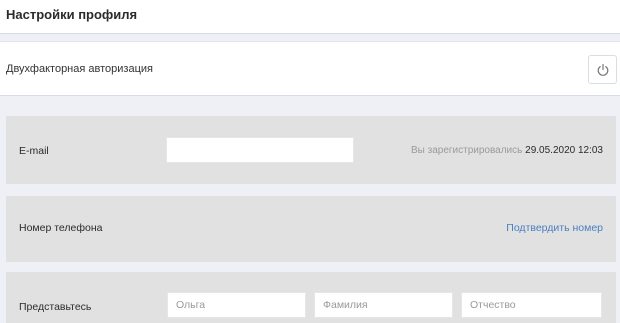  Describe the element at coordinates (554, 228) in the screenshot. I see `confirm-phone-link: Подтвердить номер` at that location.